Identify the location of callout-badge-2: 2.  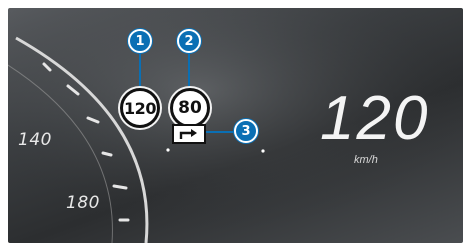
(189, 41).